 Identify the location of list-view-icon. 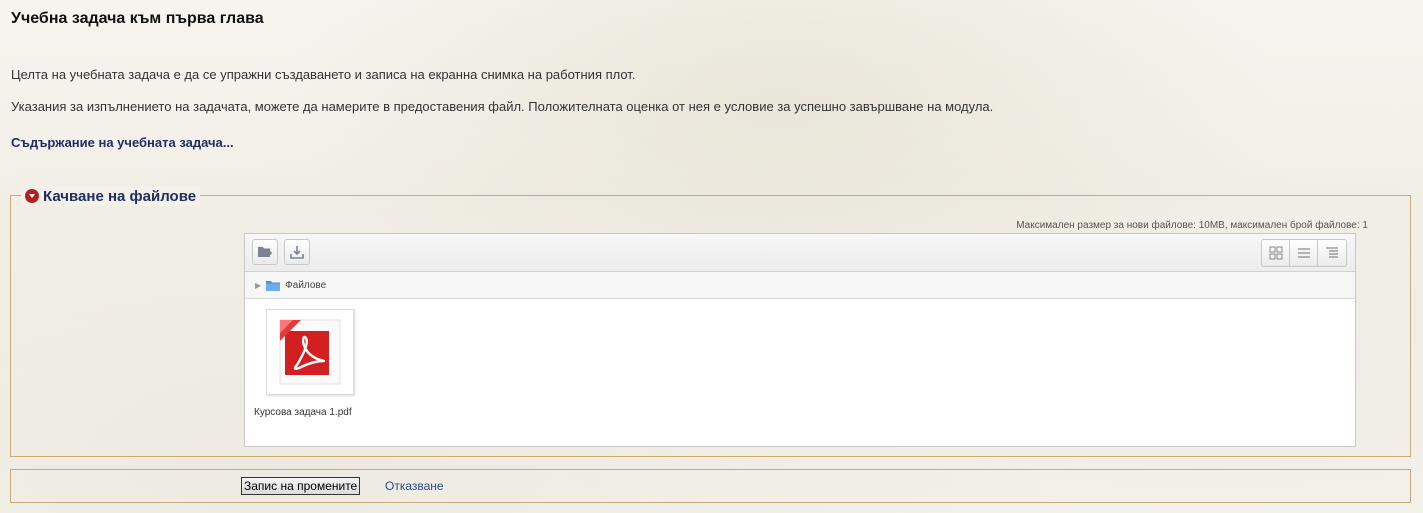
(1303, 253).